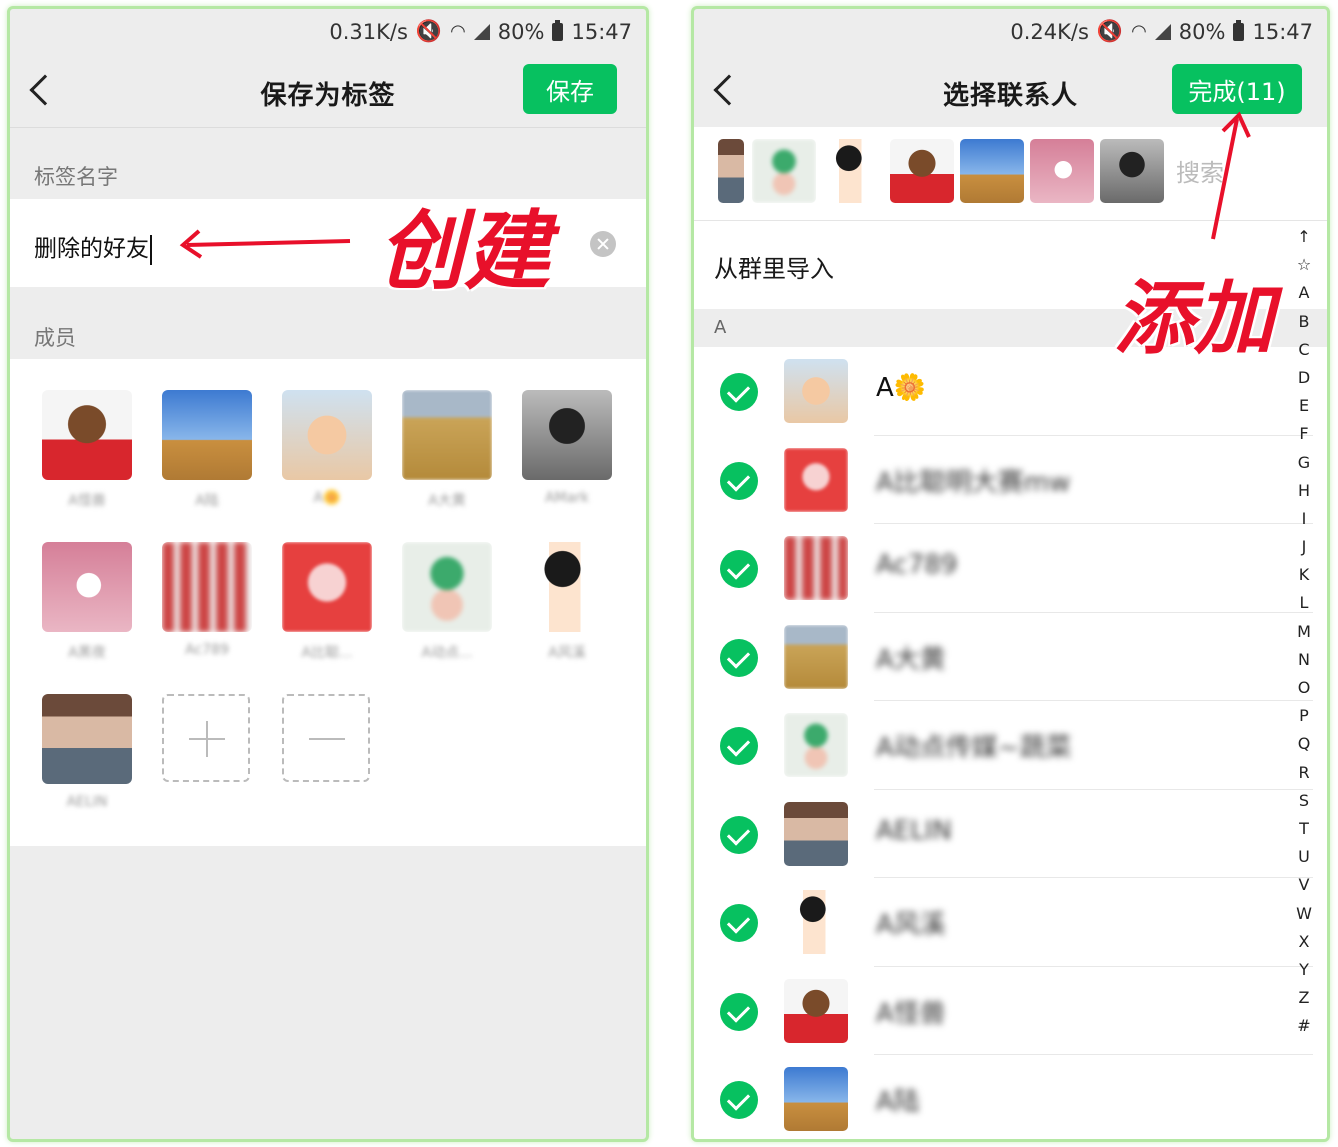  I want to click on contact-row: A动点传媒~蔬菜, so click(1010, 745).